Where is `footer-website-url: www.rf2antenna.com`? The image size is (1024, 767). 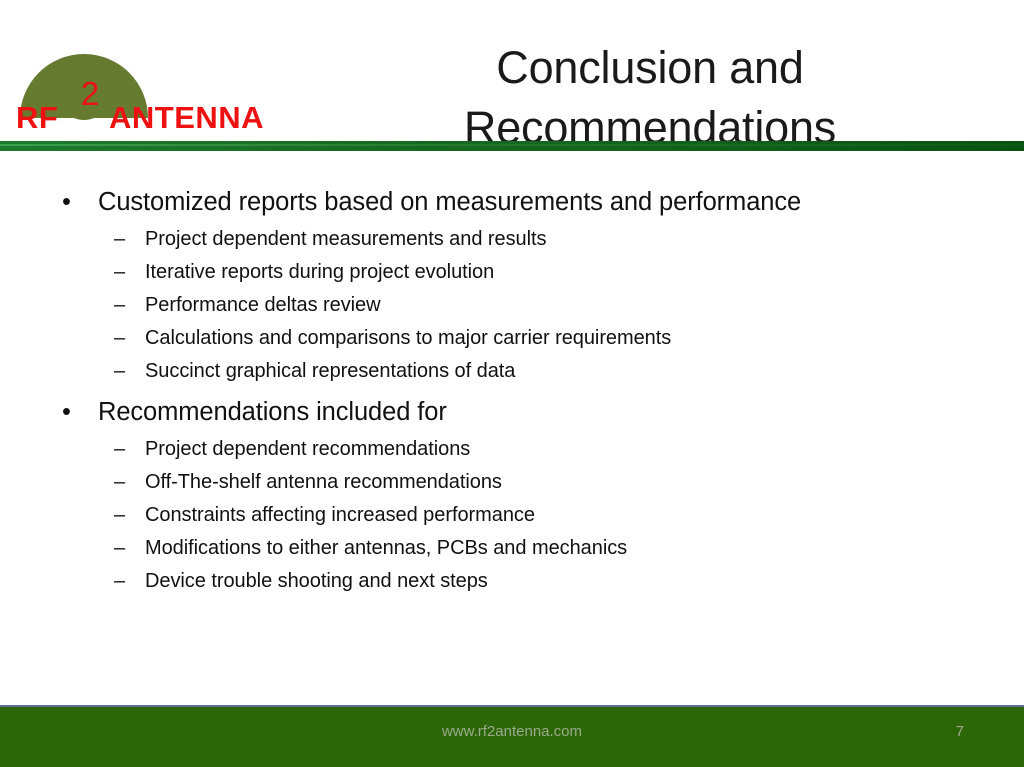 footer-website-url: www.rf2antenna.com is located at coordinates (512, 731).